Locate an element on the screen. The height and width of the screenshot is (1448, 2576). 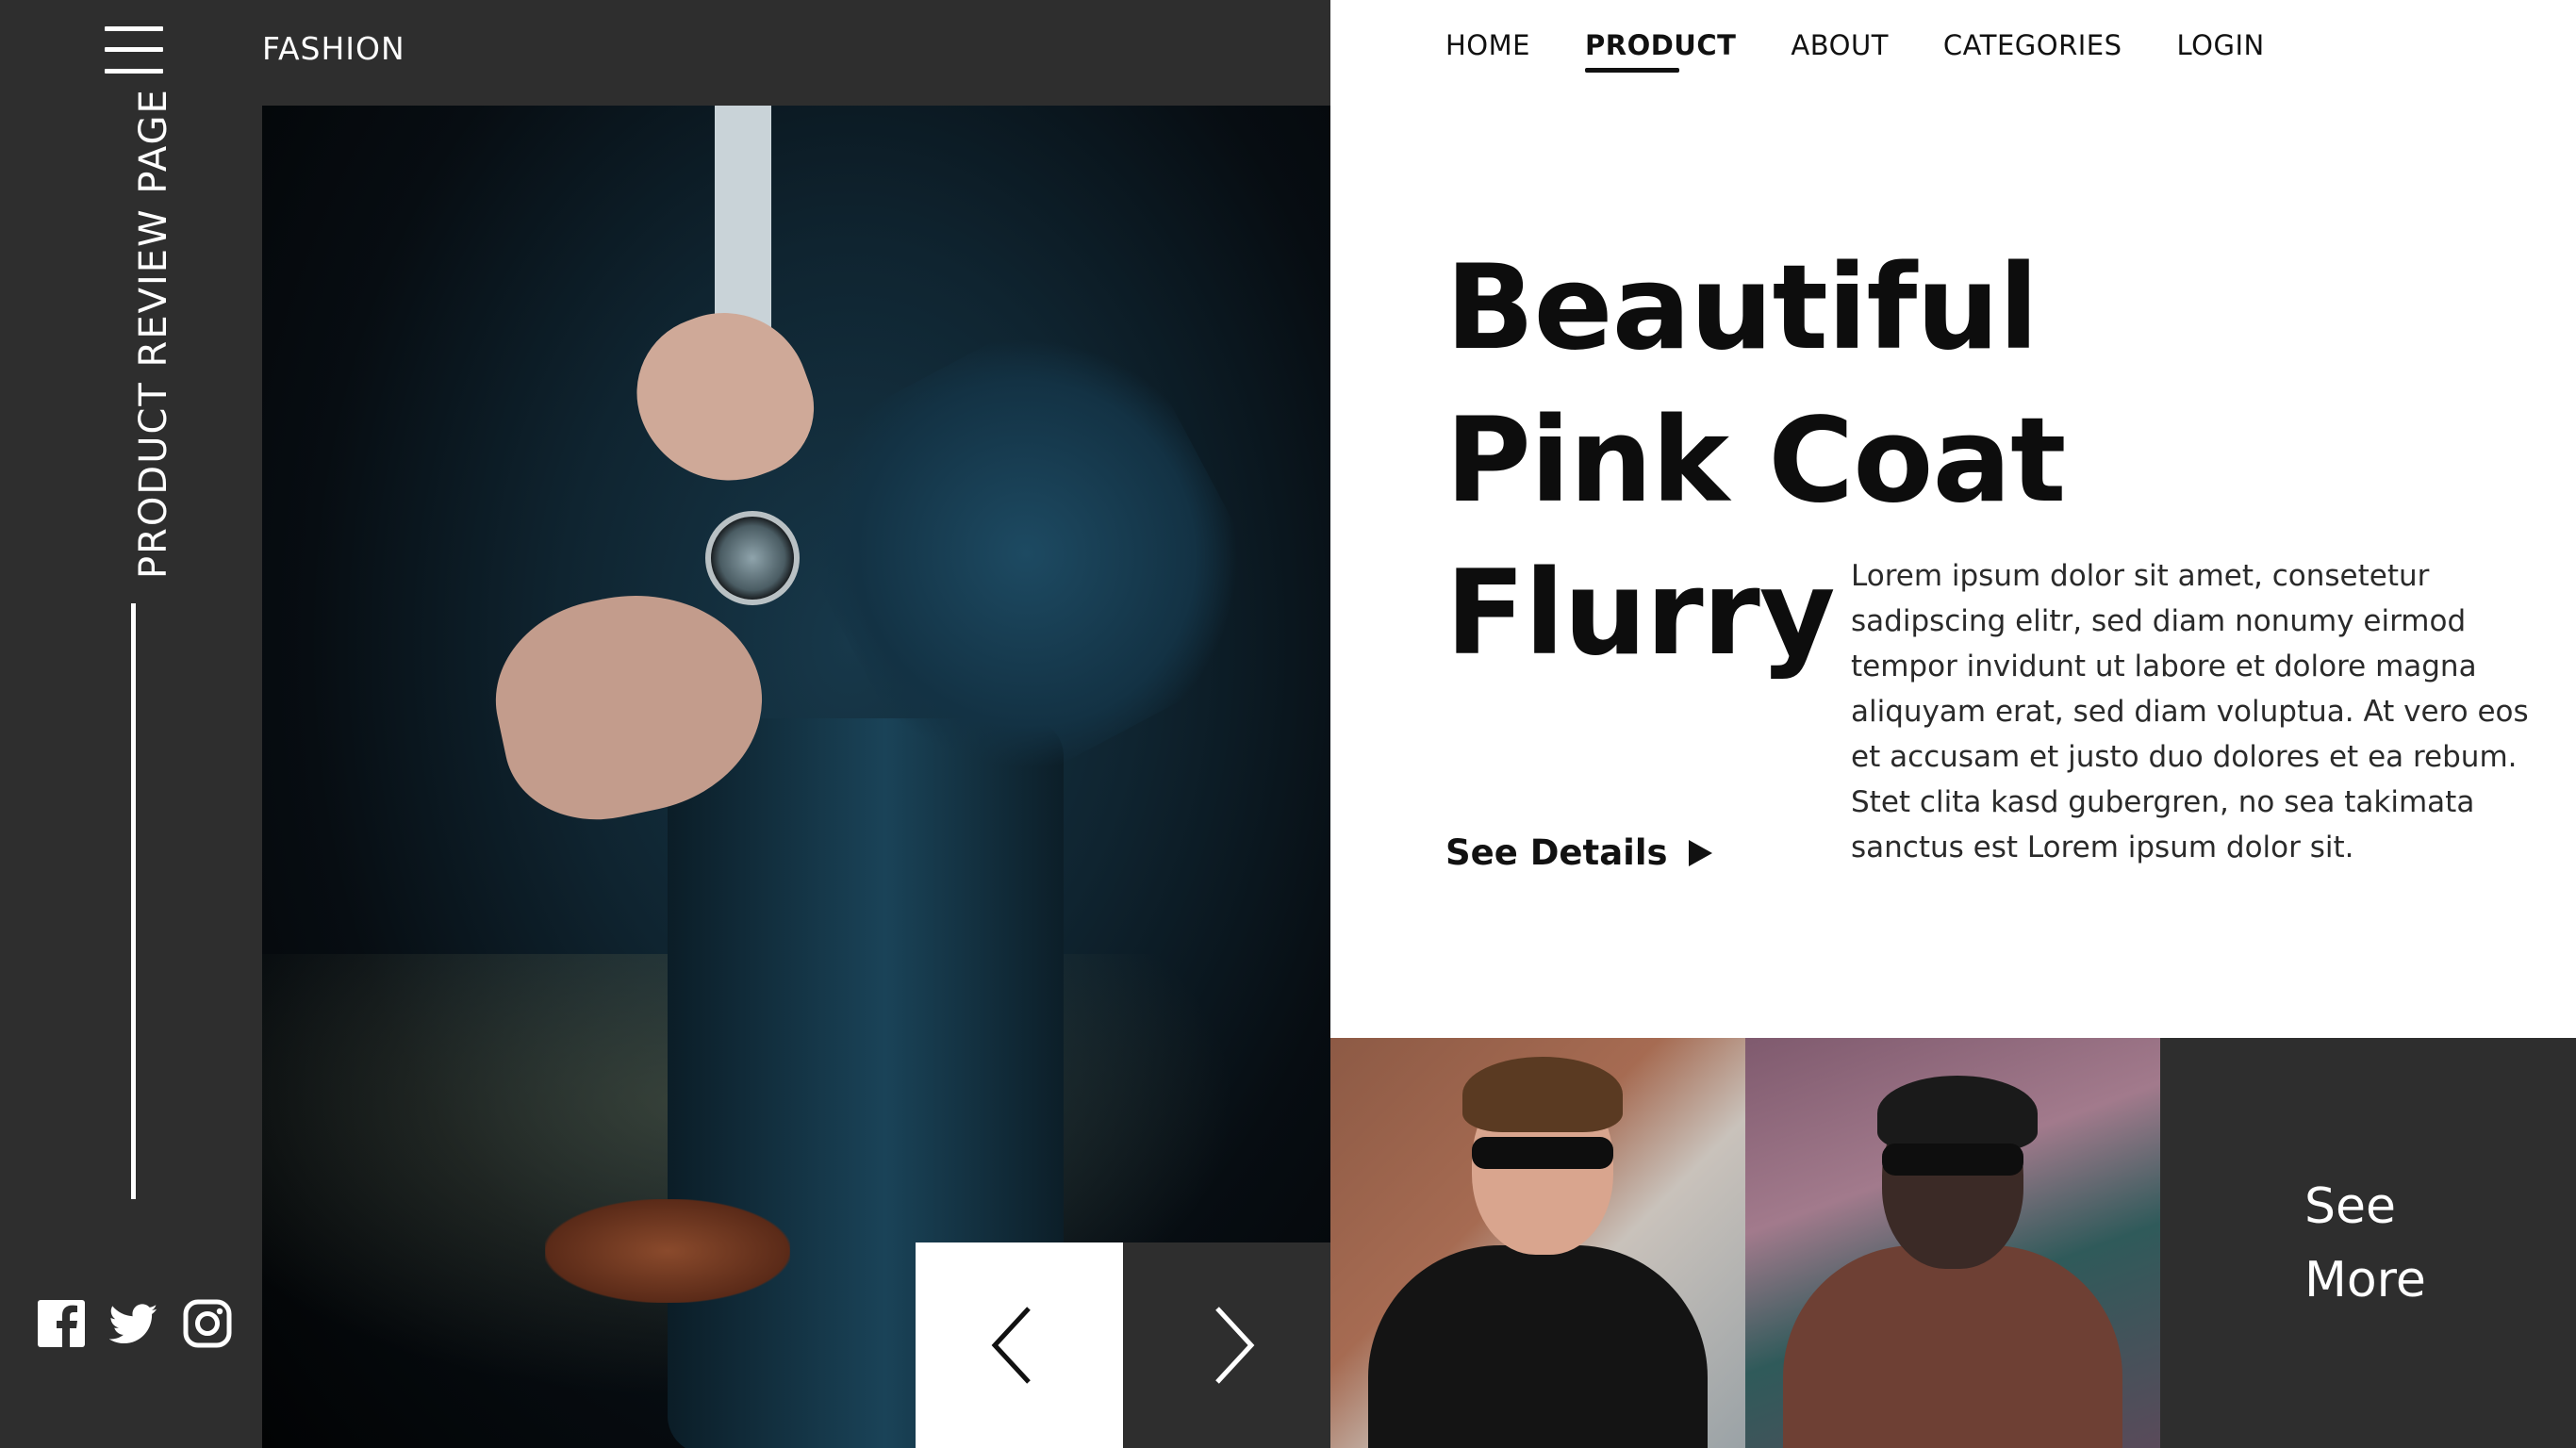
page-type-label: PRODUCT REVIEW PAGE is located at coordinates (153, 333).